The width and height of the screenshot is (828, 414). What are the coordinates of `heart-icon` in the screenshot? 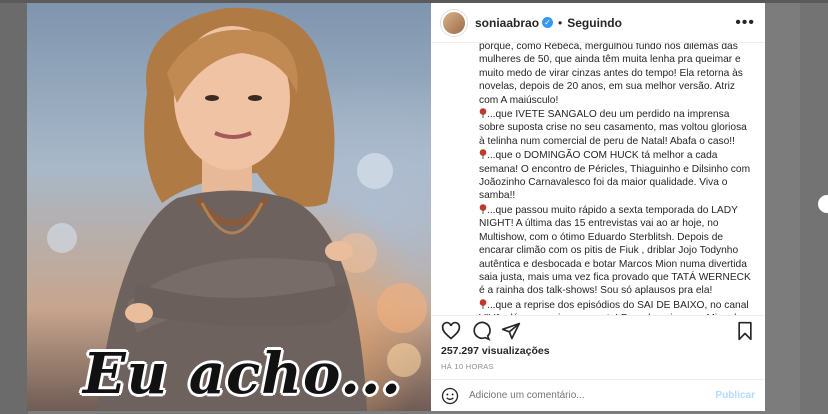 It's located at (451, 331).